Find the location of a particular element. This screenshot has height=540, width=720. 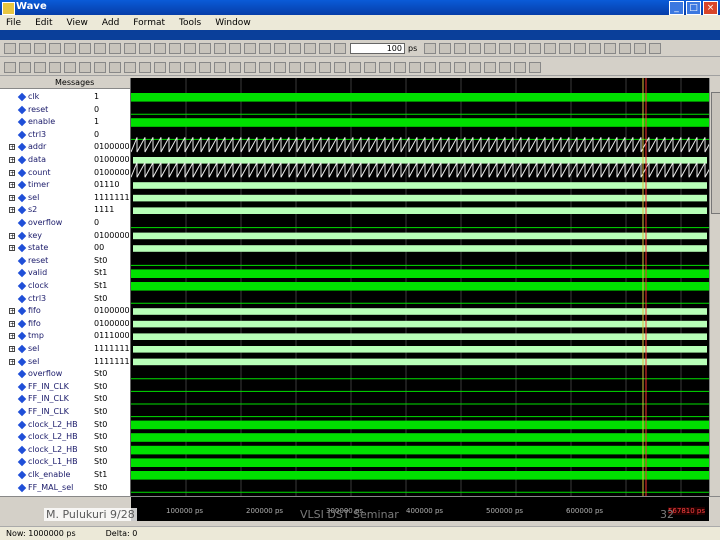

menu-format: Format is located at coordinates (149, 23).